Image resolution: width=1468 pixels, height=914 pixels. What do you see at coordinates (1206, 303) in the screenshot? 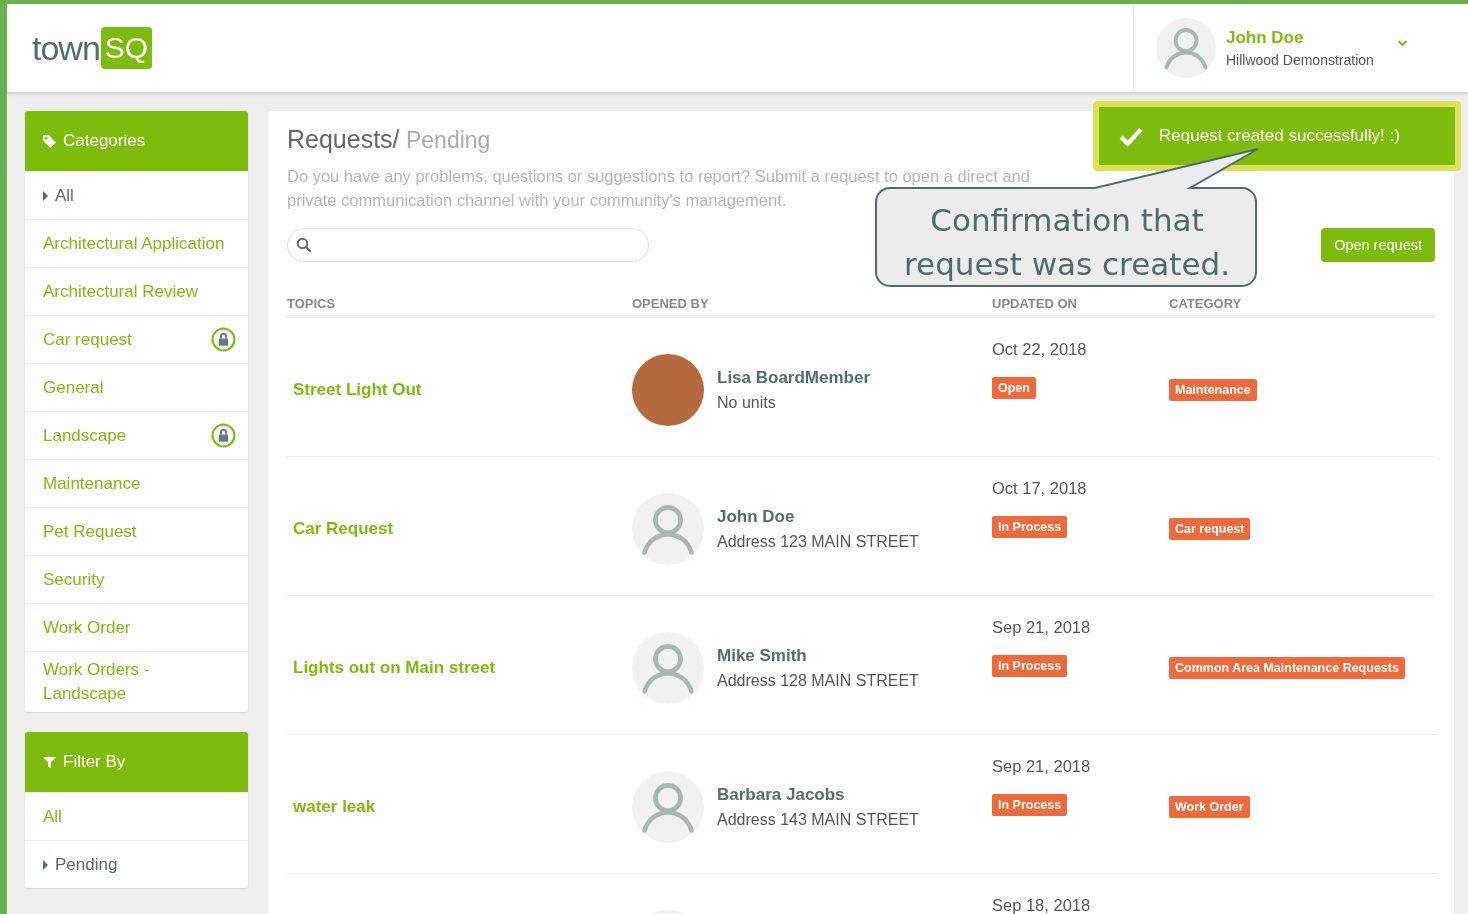
I see `column-header: CATEGORY` at bounding box center [1206, 303].